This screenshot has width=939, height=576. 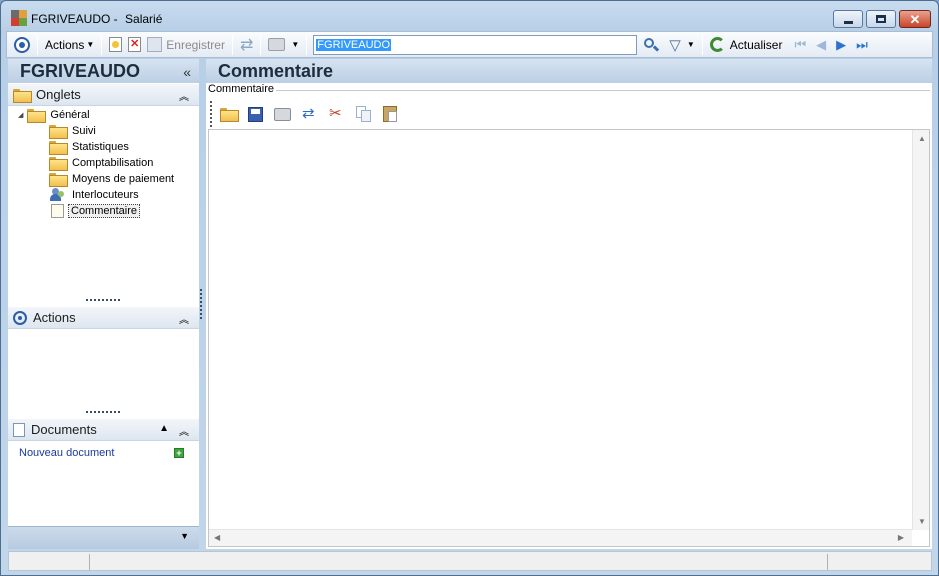 I want to click on note-icon, so click(x=57, y=211).